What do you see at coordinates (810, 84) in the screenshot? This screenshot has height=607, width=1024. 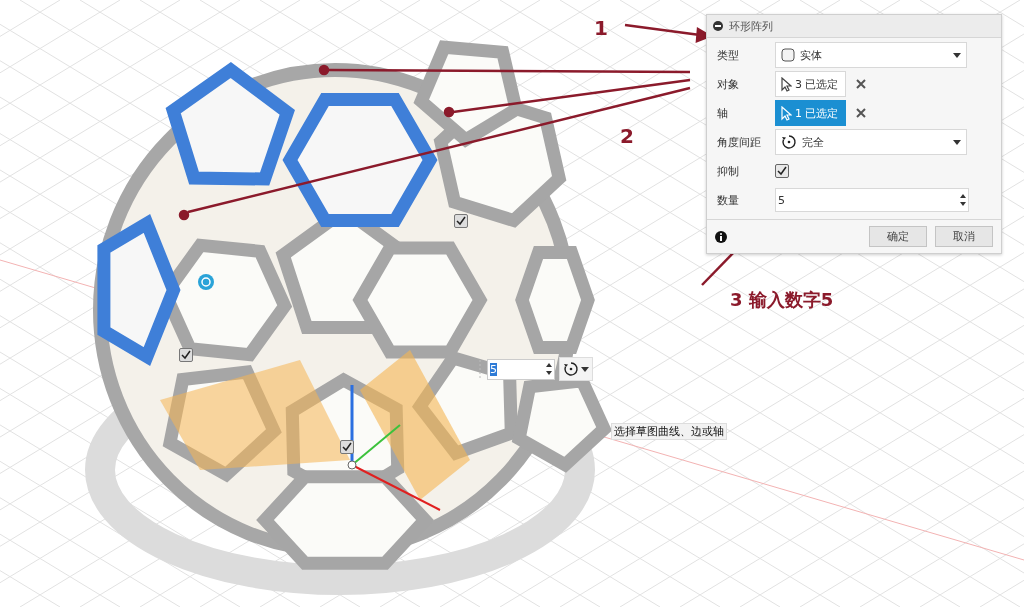 I see `selection-button: 3 已选定` at bounding box center [810, 84].